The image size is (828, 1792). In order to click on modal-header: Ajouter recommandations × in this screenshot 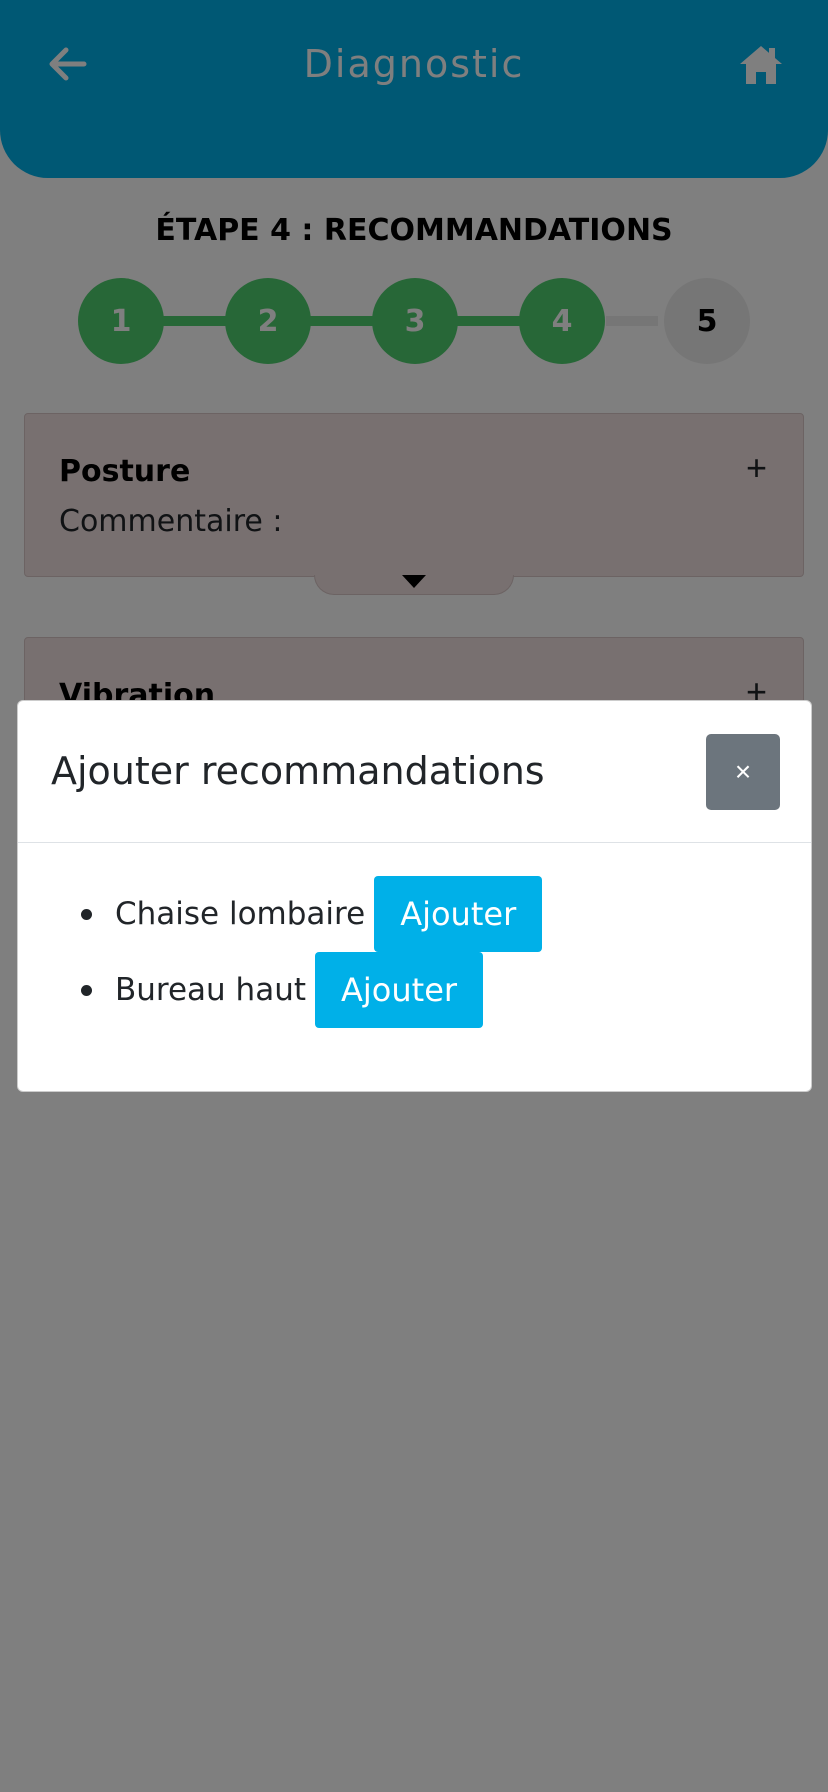, I will do `click(414, 772)`.